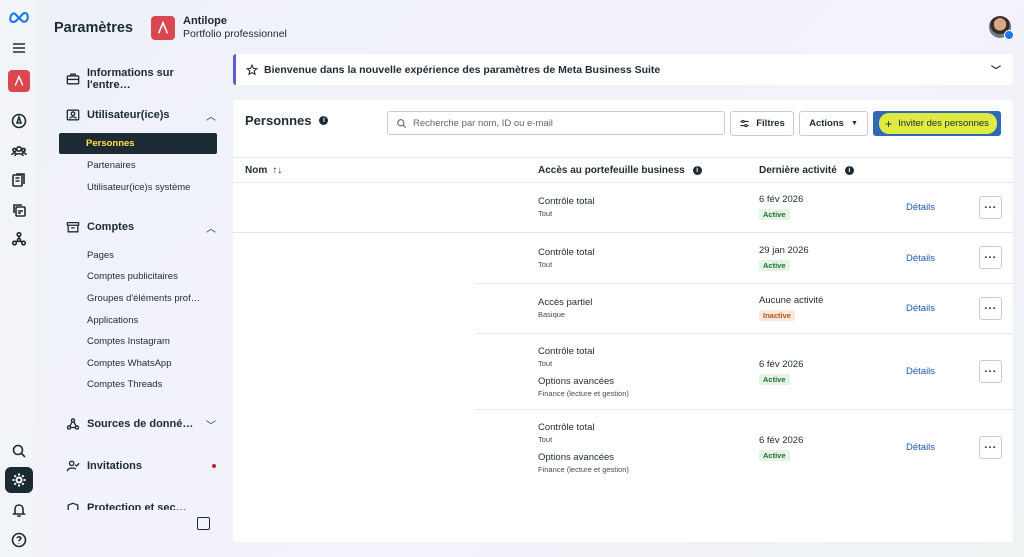 This screenshot has width=1024, height=557. I want to click on nav-section-accounts: Comptes ︿, so click(141, 227).